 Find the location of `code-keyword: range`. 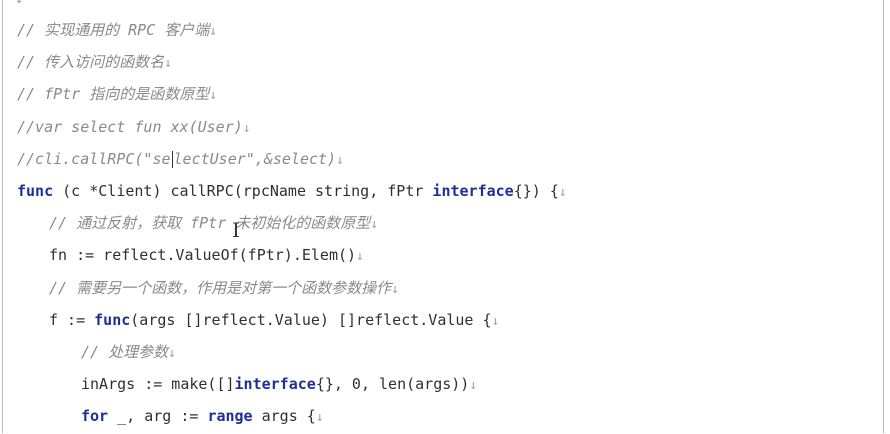

code-keyword: range is located at coordinates (230, 416).